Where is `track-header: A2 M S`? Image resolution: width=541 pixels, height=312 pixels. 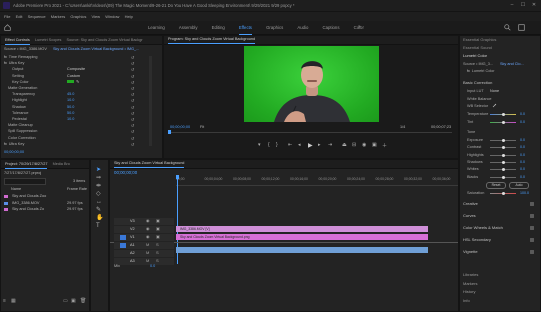 track-header: A2 M S is located at coordinates (144, 253).